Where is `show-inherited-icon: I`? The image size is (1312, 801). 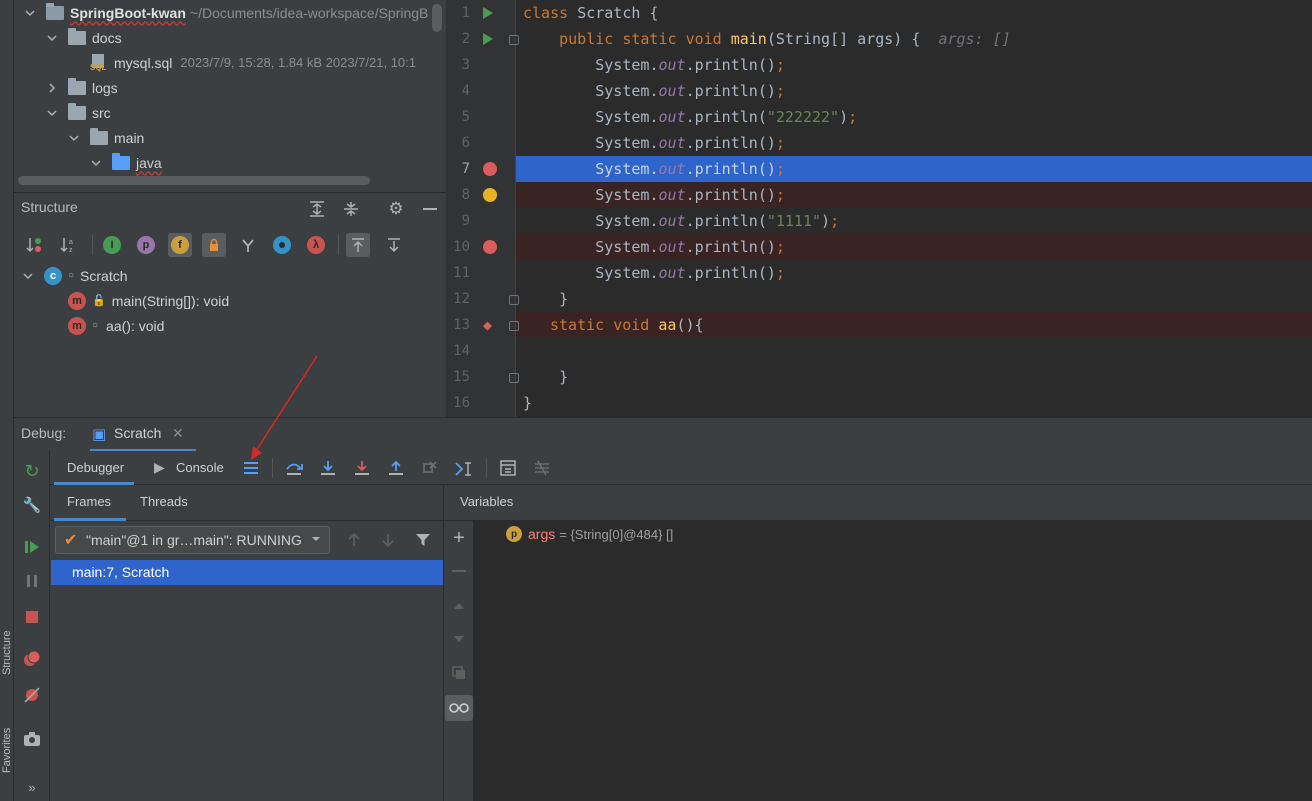 show-inherited-icon: I is located at coordinates (112, 245).